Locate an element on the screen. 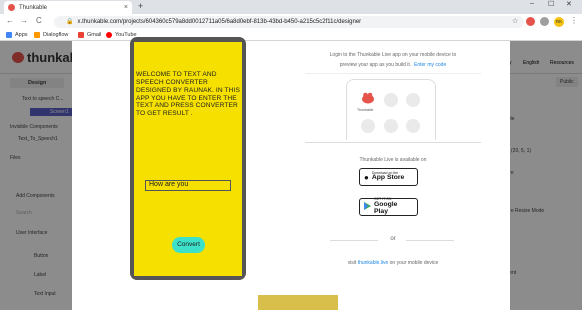 This screenshot has height=310, width=582. maximize-icon: ☐ is located at coordinates (551, 4).